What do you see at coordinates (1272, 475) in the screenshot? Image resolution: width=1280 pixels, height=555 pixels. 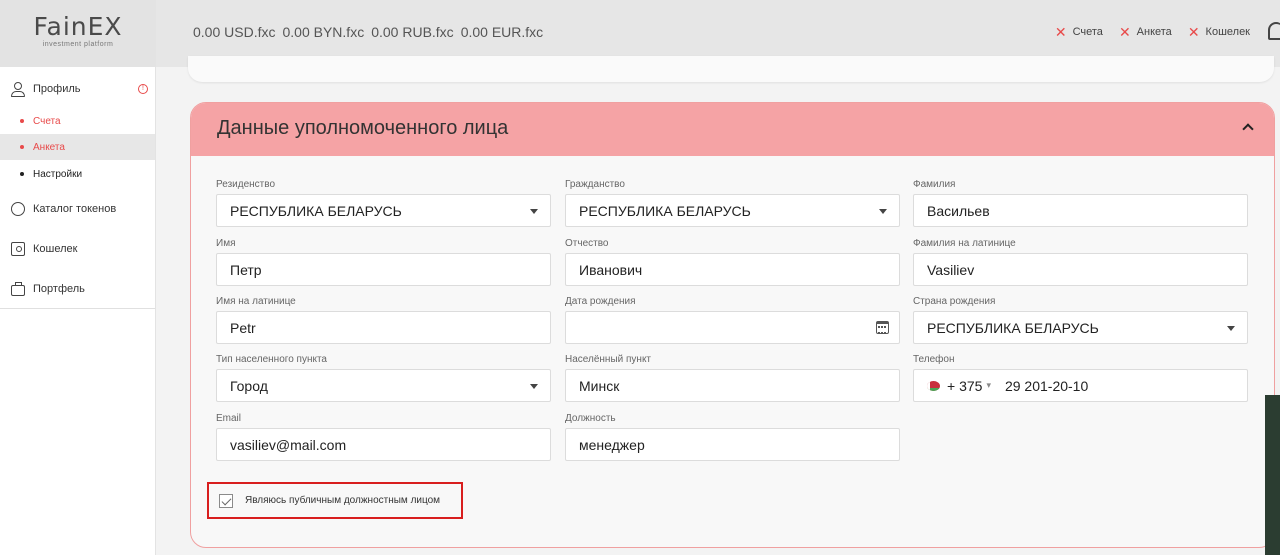 I see `side-panel-edge` at bounding box center [1272, 475].